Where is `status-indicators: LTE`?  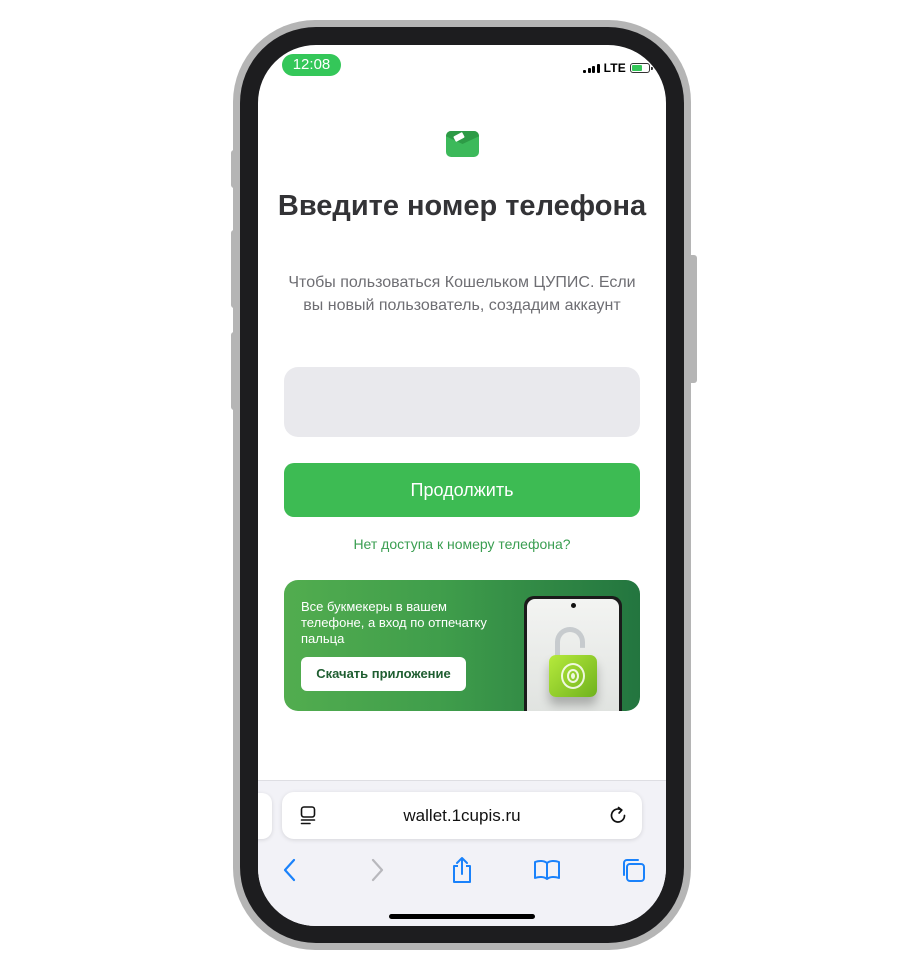 status-indicators: LTE is located at coordinates (618, 68).